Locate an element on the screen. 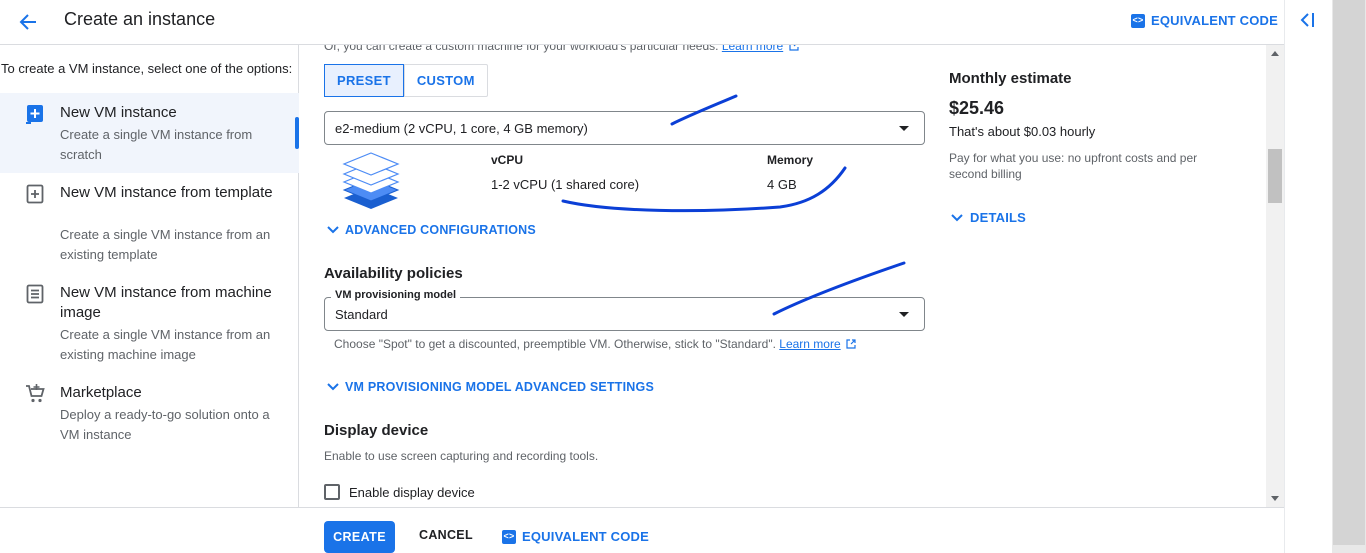  top-header: Create an instance <> EQUIVALENT CODE is located at coordinates (642, 22).